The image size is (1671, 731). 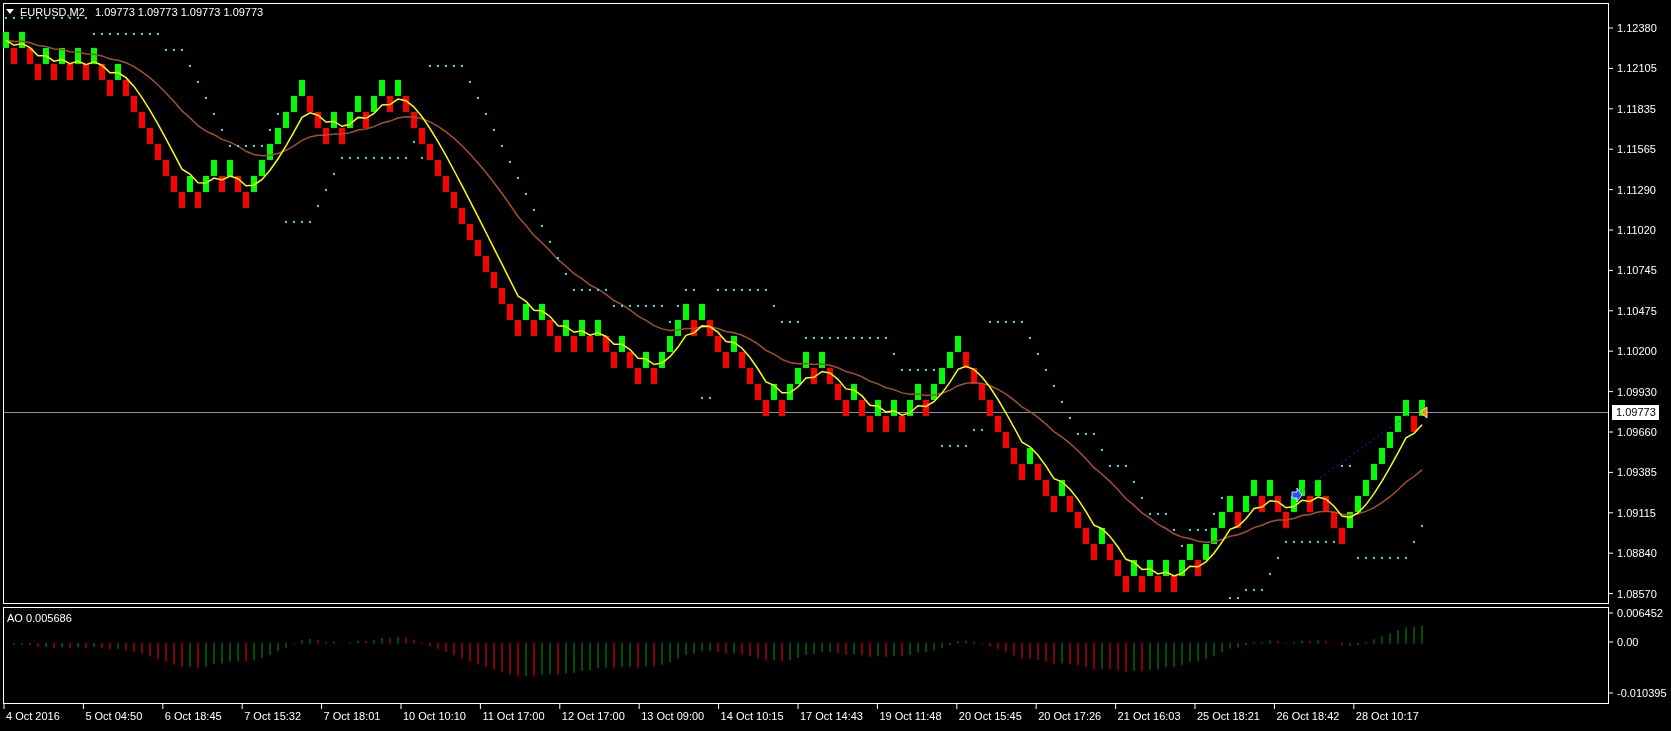 What do you see at coordinates (1636, 230) in the screenshot?
I see `price-axis-label: 1.11020` at bounding box center [1636, 230].